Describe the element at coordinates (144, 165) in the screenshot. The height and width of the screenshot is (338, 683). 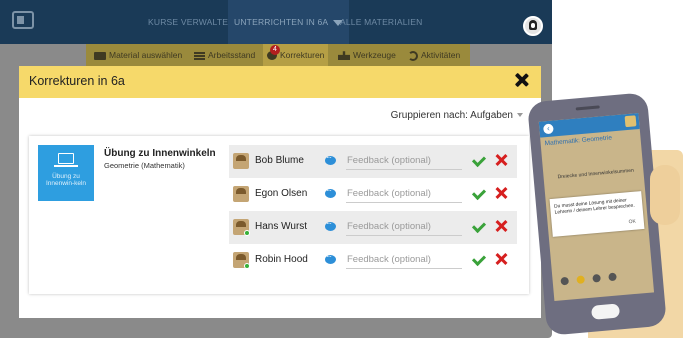
I see `task-subtitle: Geometrie (Mathematik)` at that location.